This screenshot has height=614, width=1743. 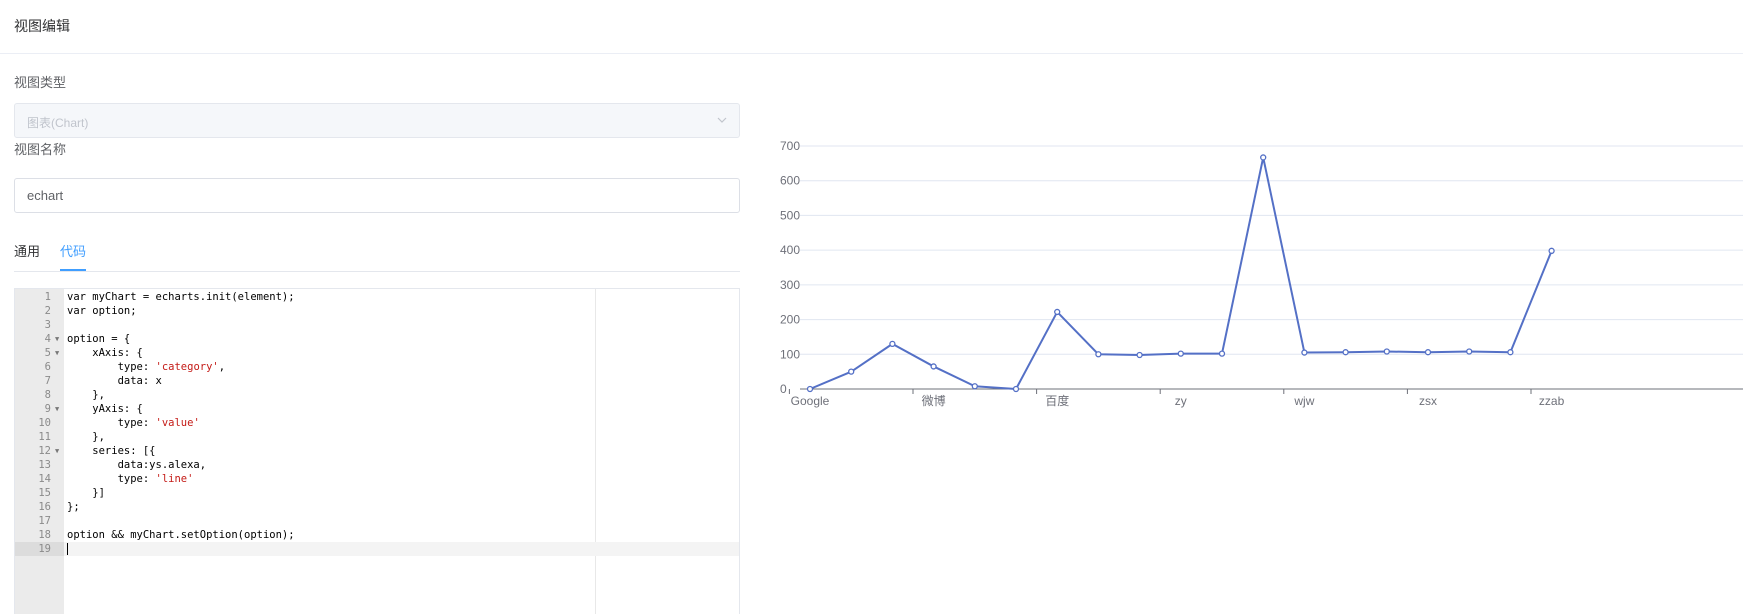 I want to click on y-tick-label: 200, so click(x=790, y=320).